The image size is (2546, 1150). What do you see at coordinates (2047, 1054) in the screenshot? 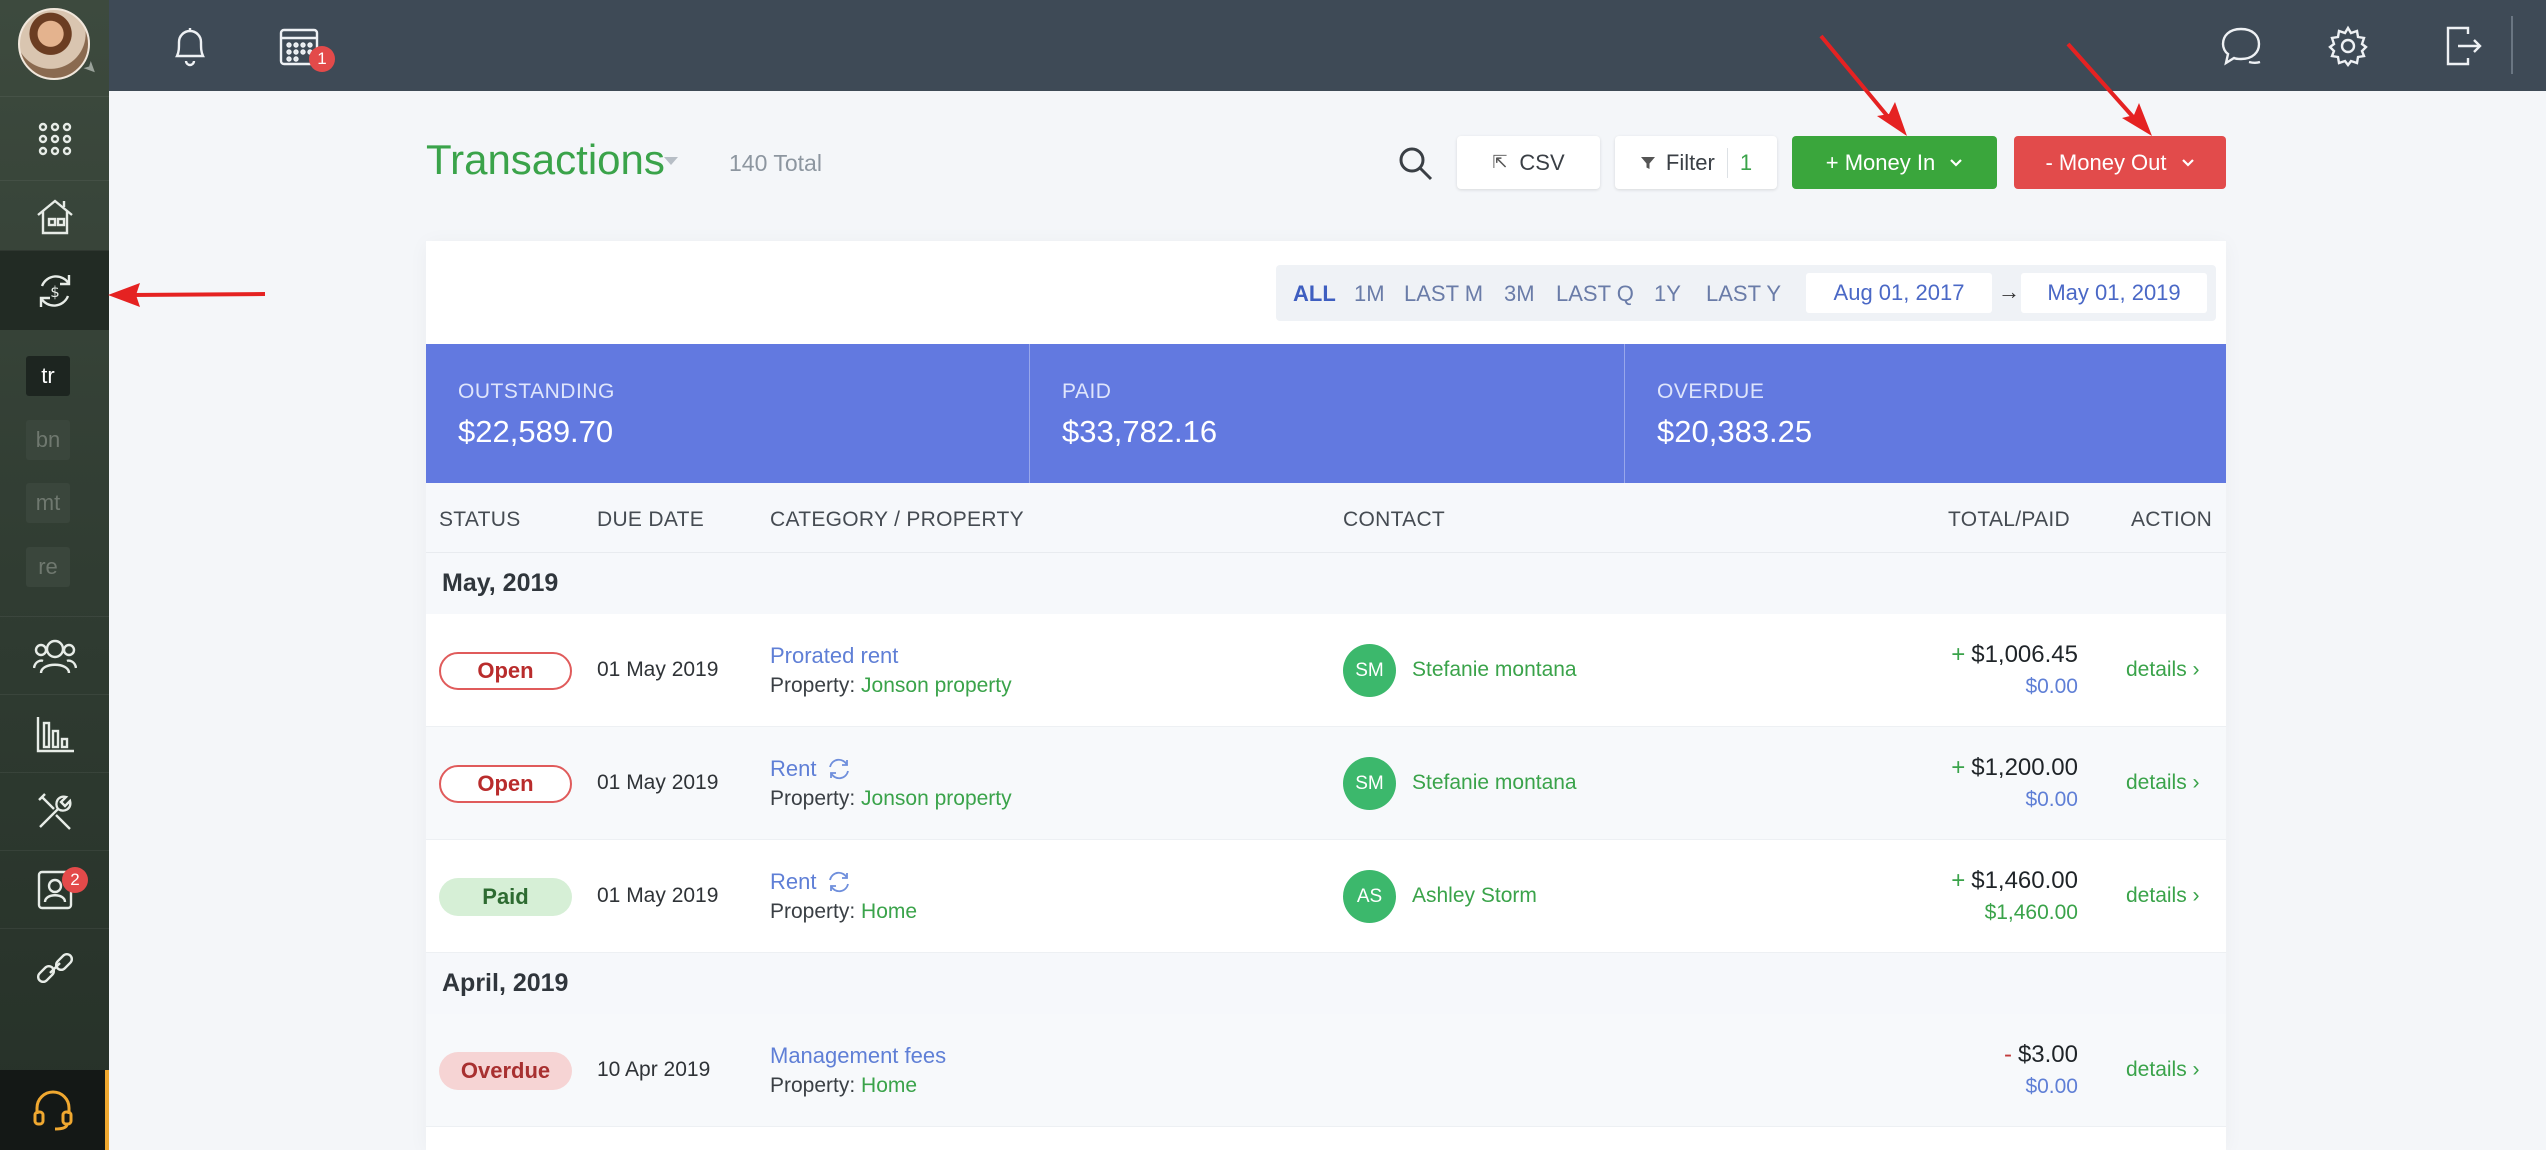
I see `amount-value: $3.00` at bounding box center [2047, 1054].